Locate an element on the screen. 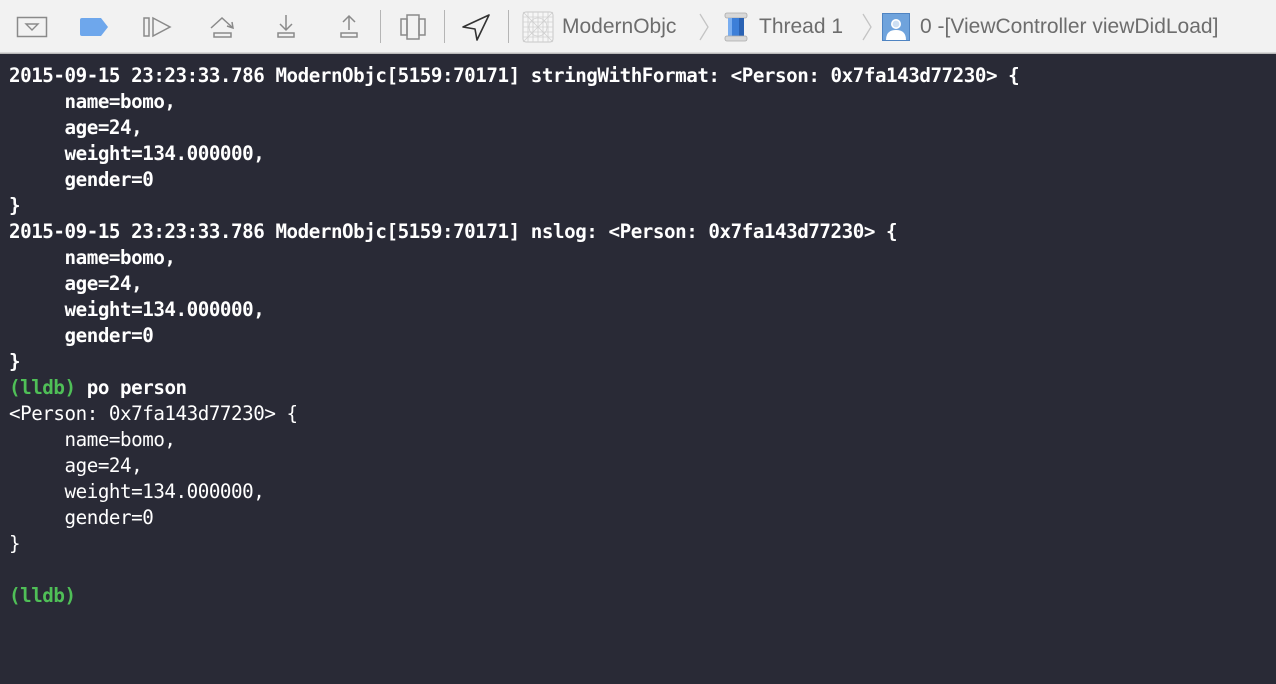 Image resolution: width=1276 pixels, height=684 pixels. stack-frame-user-icon is located at coordinates (896, 27).